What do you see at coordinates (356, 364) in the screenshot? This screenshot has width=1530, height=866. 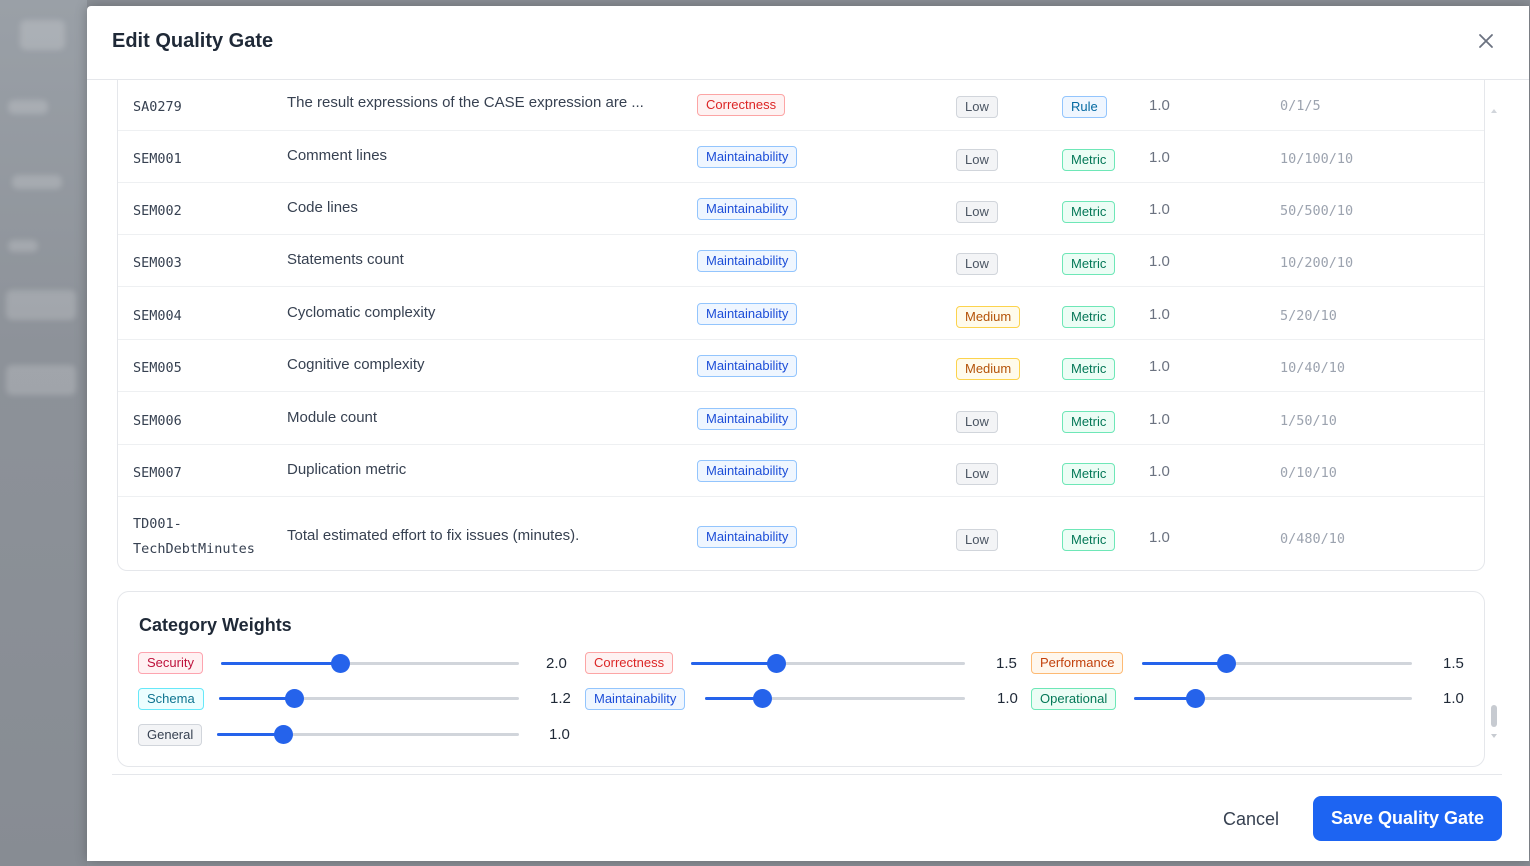 I see `rule-description: Cognitive complexity` at bounding box center [356, 364].